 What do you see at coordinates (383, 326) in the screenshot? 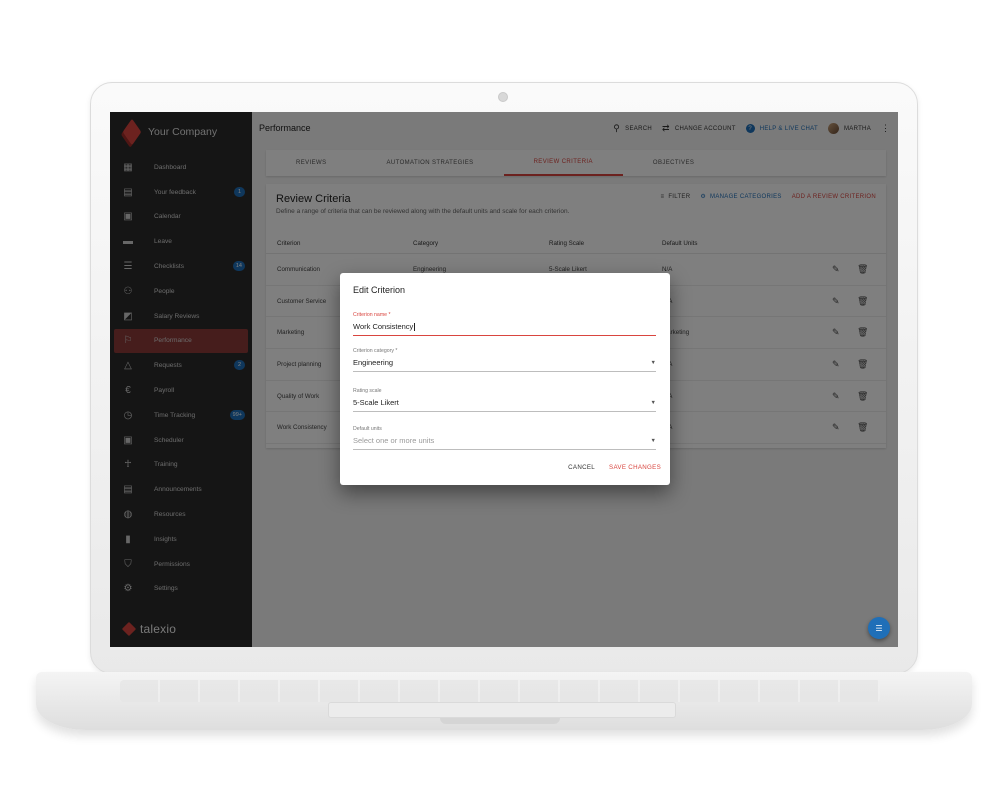
I see `criterion-name-value: Work Consistency` at bounding box center [383, 326].